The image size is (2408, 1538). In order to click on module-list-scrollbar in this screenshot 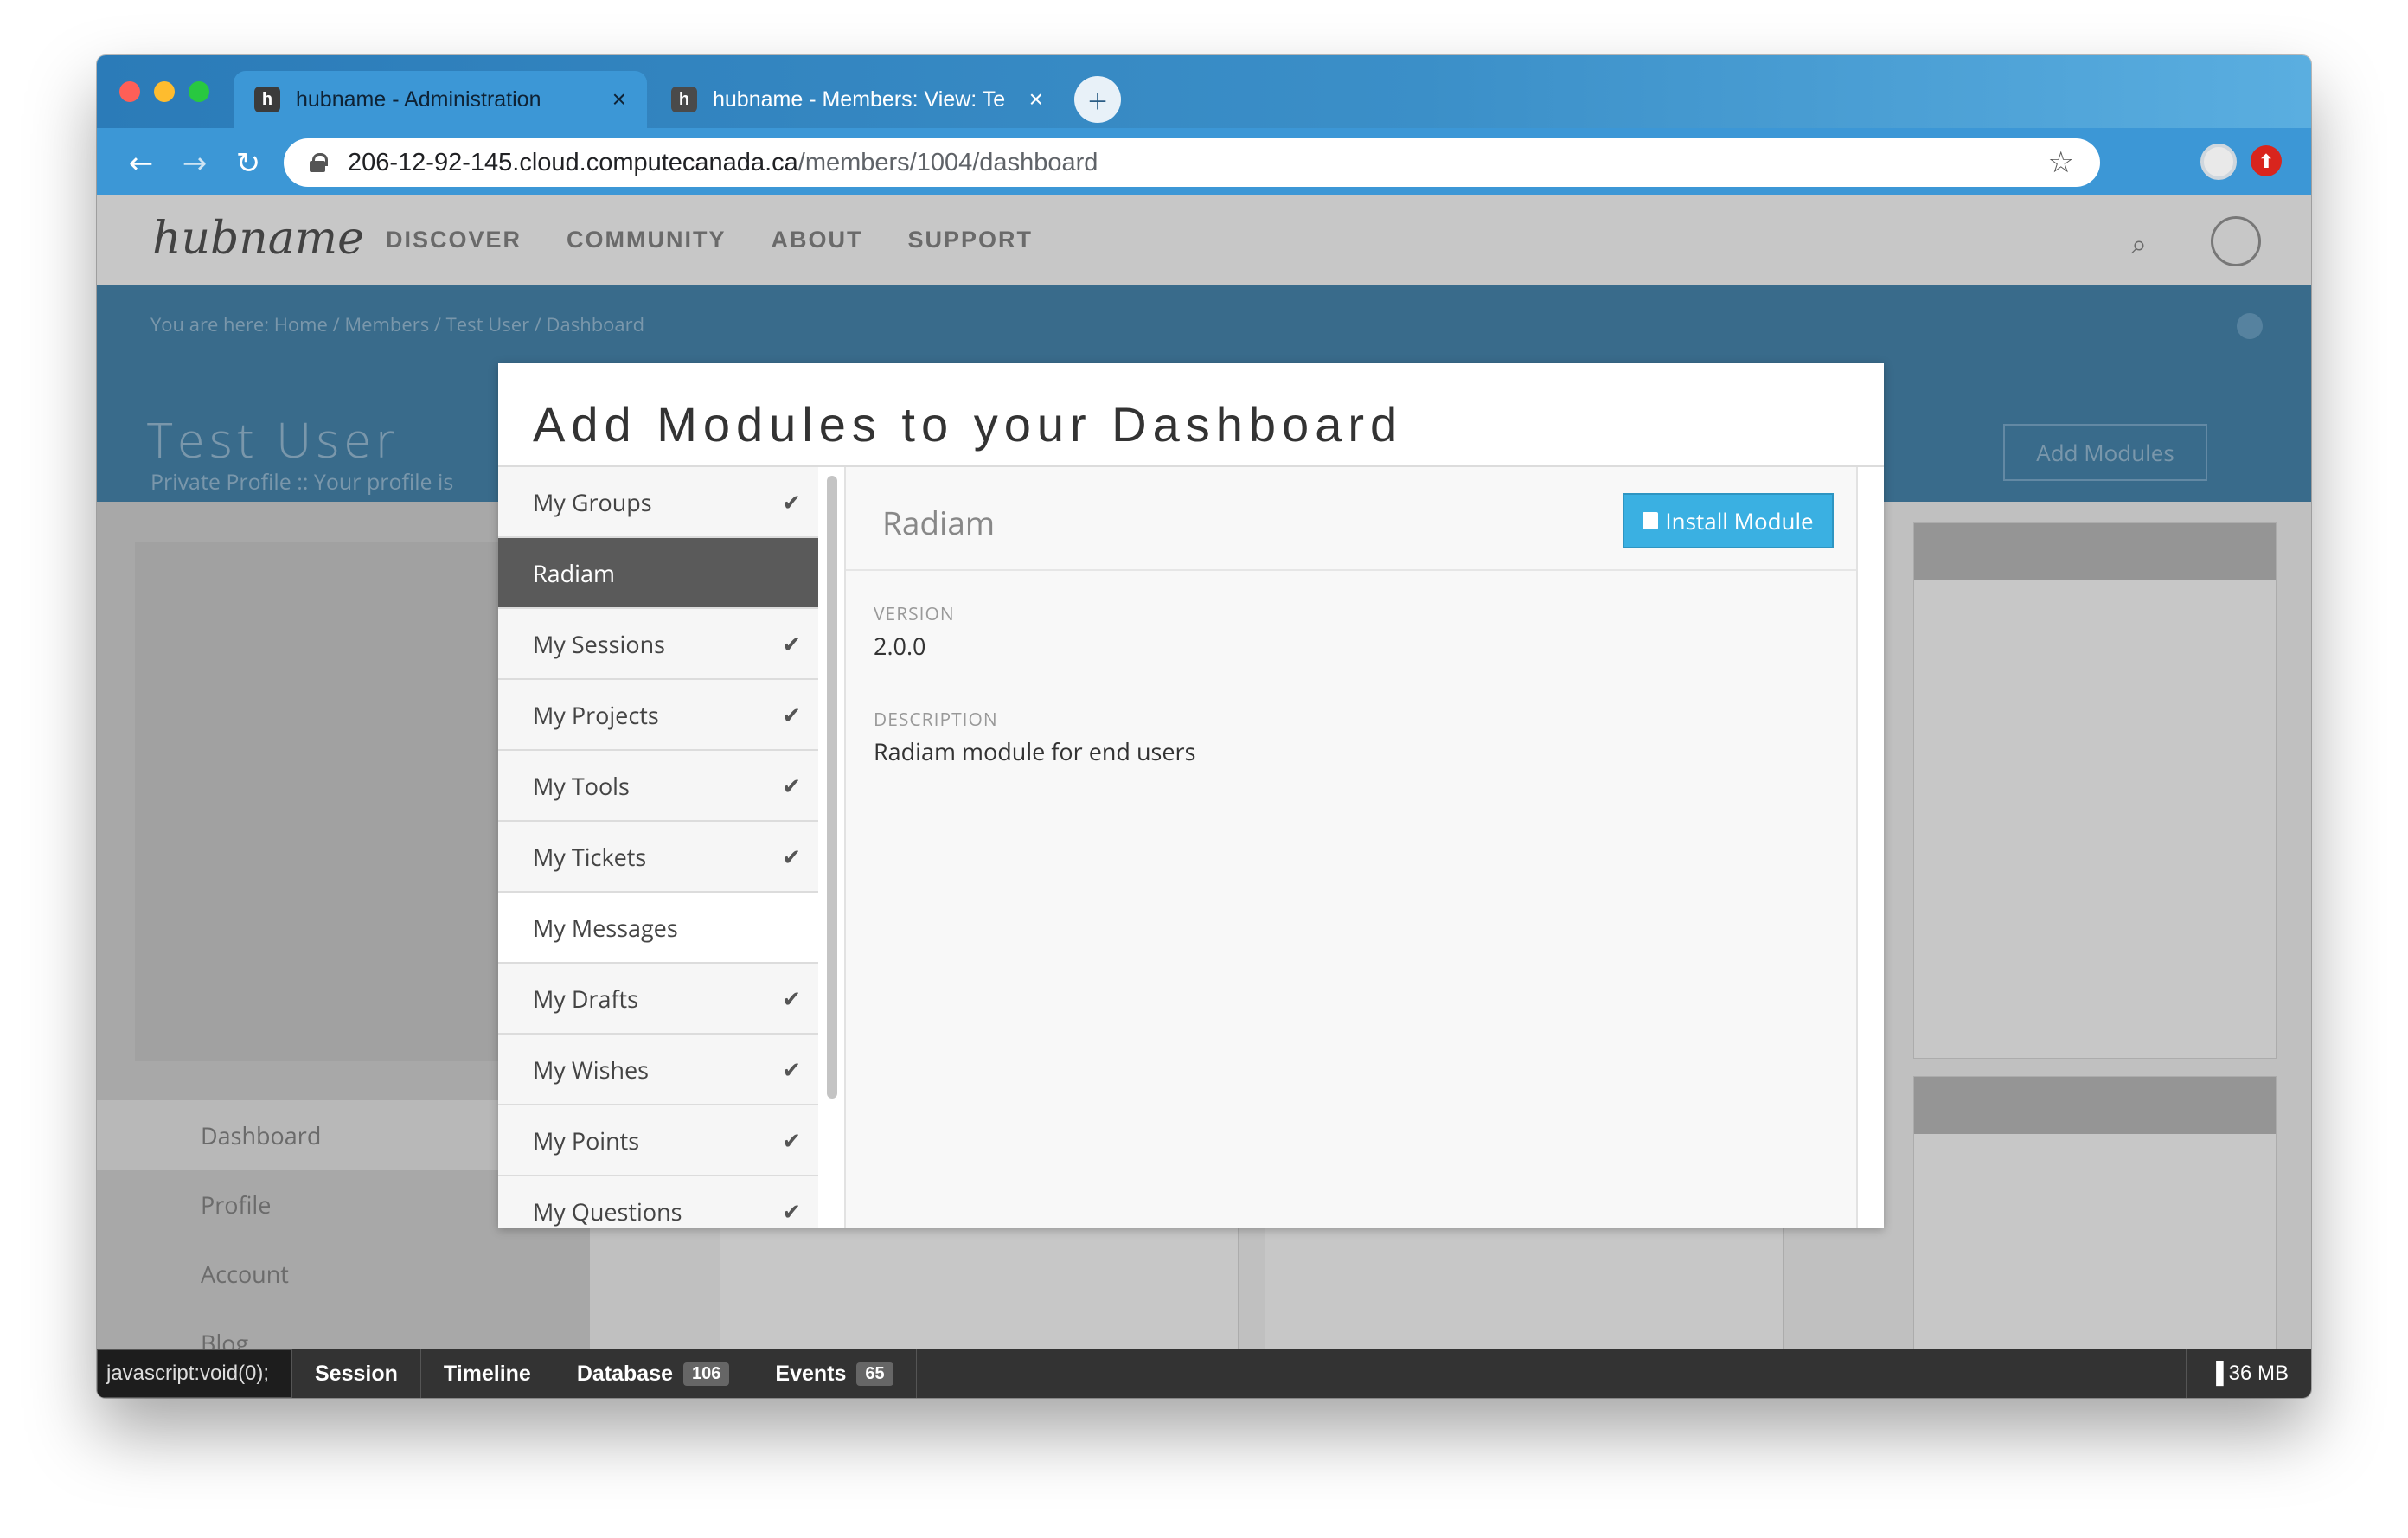, I will do `click(832, 788)`.